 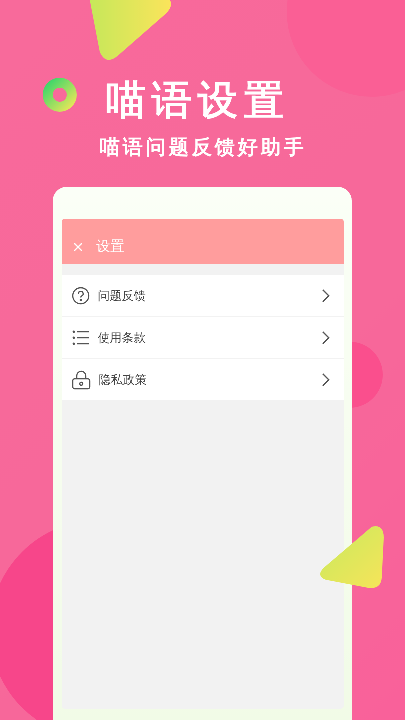 What do you see at coordinates (81, 295) in the screenshot?
I see `help-icon` at bounding box center [81, 295].